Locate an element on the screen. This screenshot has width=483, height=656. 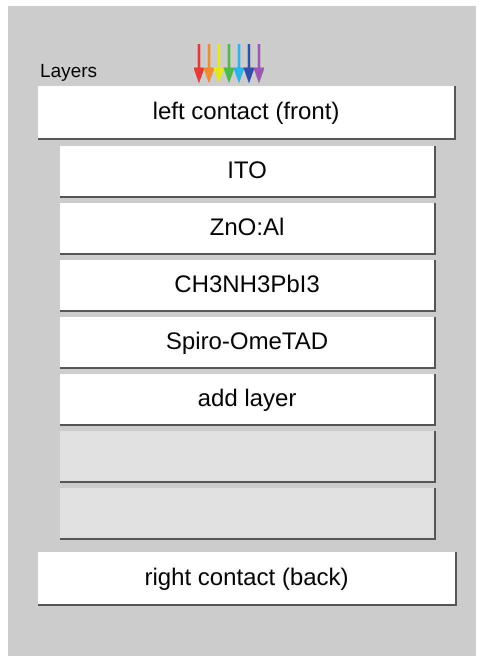
front-contact-button: left contact (front) is located at coordinates (247, 113).